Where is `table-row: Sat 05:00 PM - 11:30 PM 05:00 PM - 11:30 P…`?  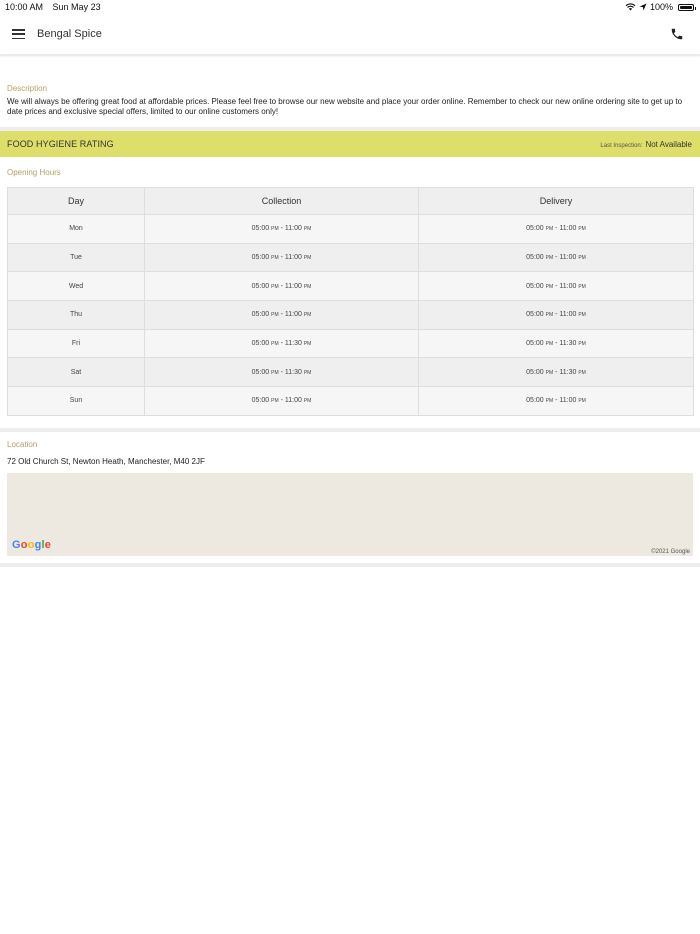
table-row: Sat 05:00 PM - 11:30 PM 05:00 PM - 11:30 P… is located at coordinates (350, 372).